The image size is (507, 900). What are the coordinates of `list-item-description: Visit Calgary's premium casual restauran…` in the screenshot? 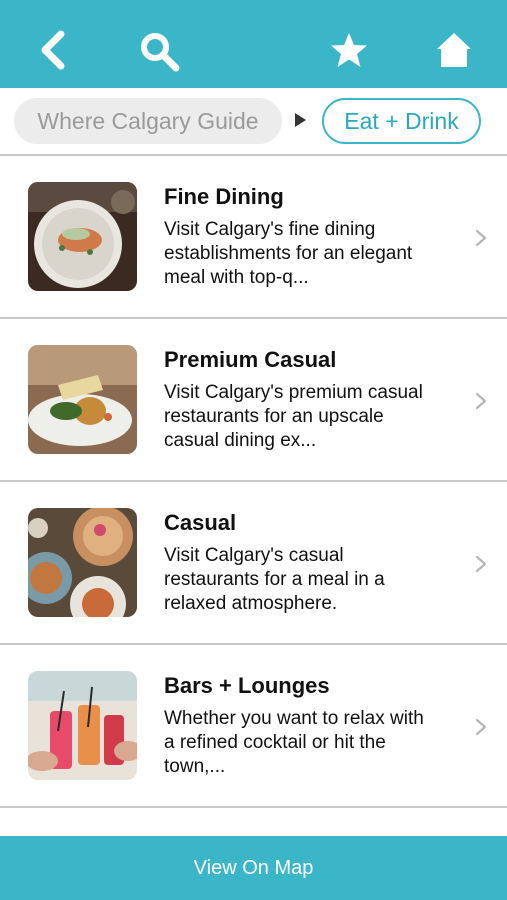 It's located at (293, 416).